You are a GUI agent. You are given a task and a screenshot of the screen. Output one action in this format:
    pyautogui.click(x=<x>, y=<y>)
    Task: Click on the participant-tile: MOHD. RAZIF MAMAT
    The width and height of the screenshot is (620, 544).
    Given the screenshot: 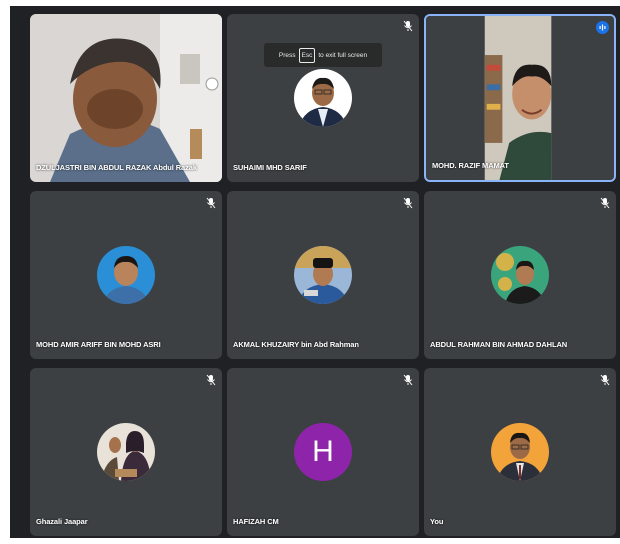 What is the action you would take?
    pyautogui.click(x=520, y=98)
    